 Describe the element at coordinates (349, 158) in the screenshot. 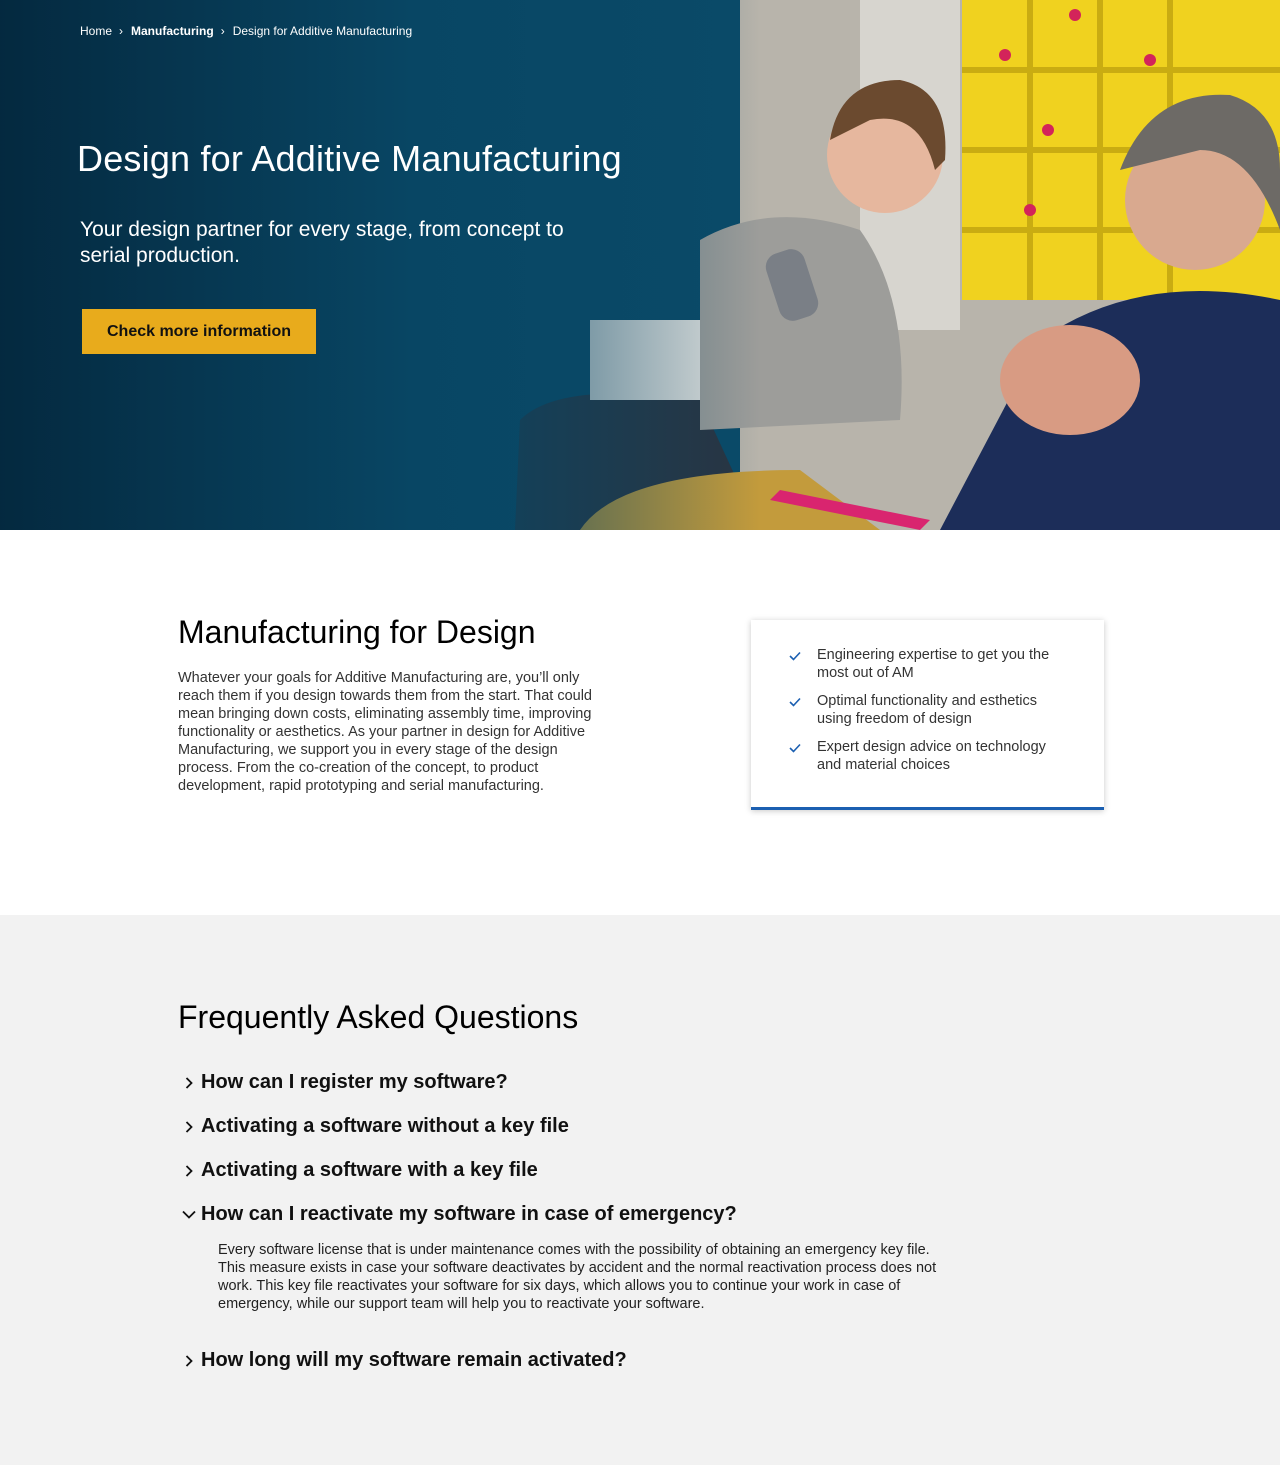

I see `page-title: Design for Additive Manufacturing` at that location.